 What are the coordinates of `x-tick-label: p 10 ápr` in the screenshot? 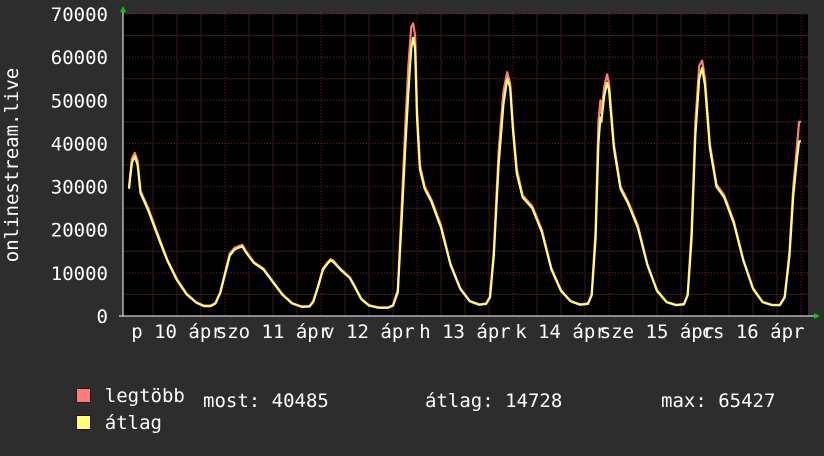 It's located at (177, 332).